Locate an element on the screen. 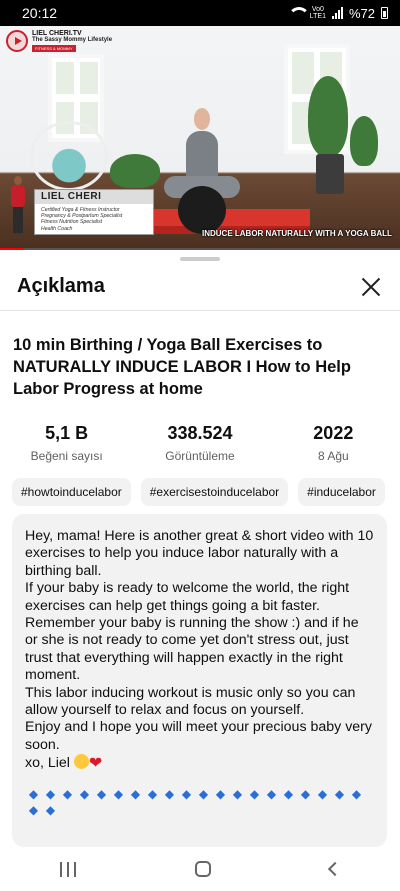 This screenshot has height=891, width=400. signoff-text: xo, Liel is located at coordinates (47, 763).